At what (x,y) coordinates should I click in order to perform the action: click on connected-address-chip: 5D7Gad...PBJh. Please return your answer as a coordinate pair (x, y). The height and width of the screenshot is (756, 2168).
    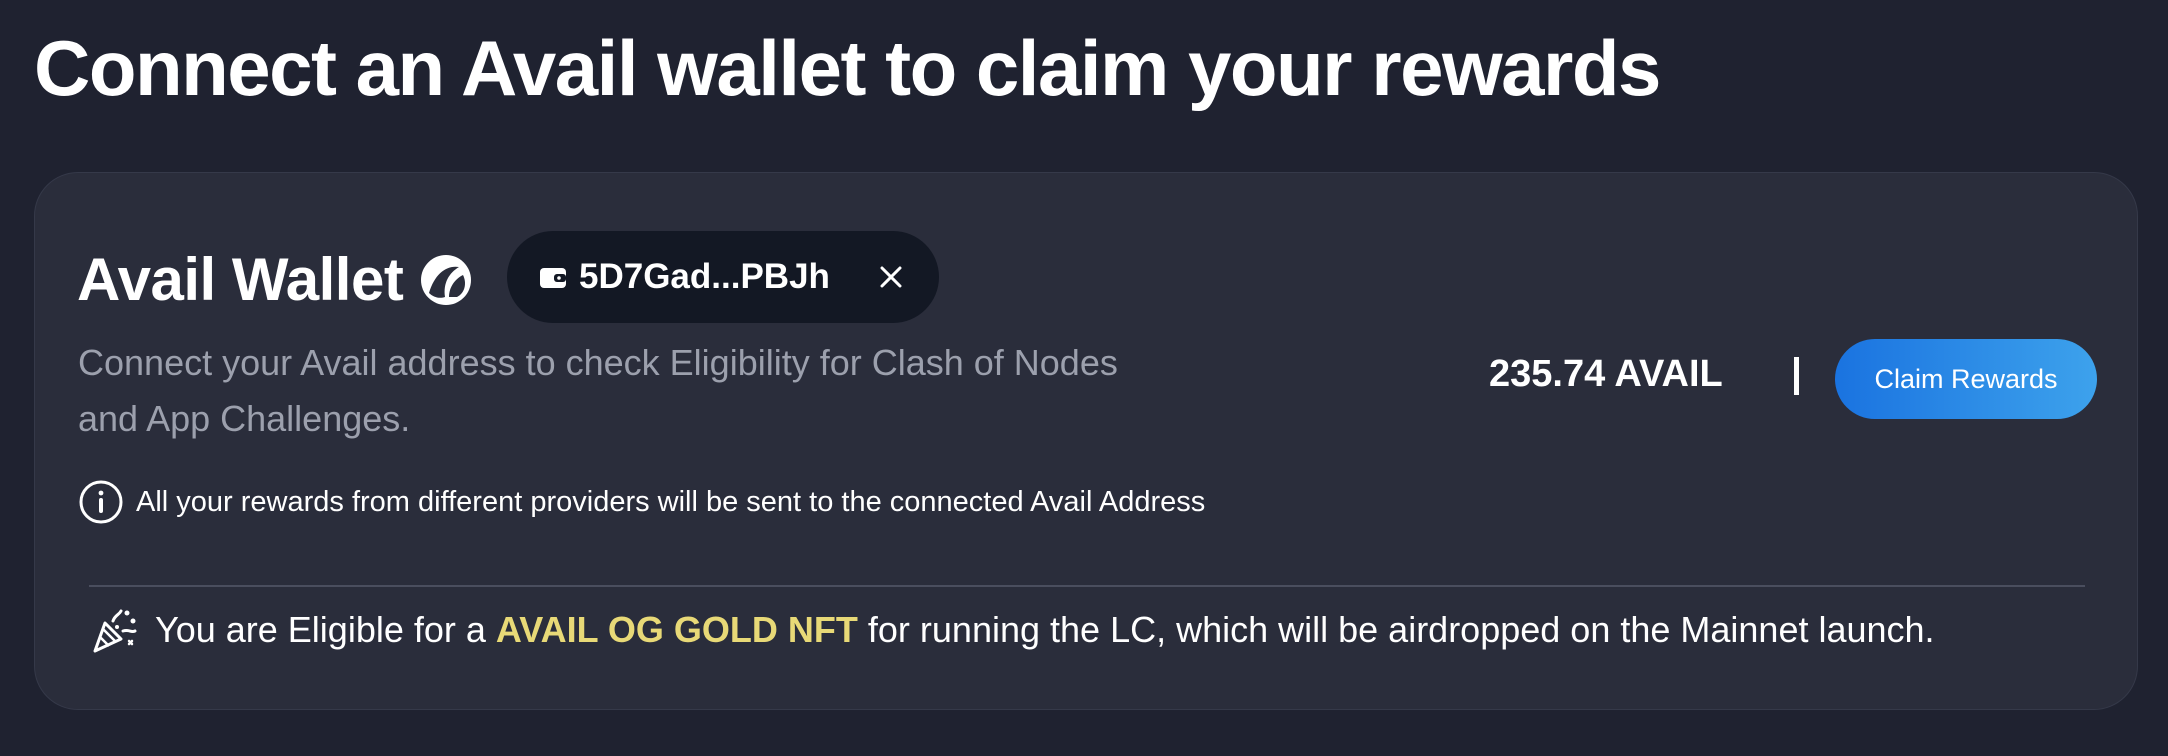
    Looking at the image, I should click on (723, 277).